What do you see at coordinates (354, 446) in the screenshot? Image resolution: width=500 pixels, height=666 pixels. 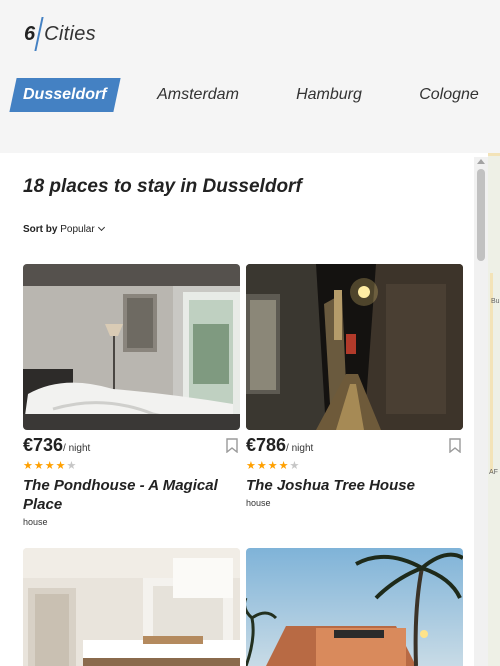 I see `price-row: €786/ night` at bounding box center [354, 446].